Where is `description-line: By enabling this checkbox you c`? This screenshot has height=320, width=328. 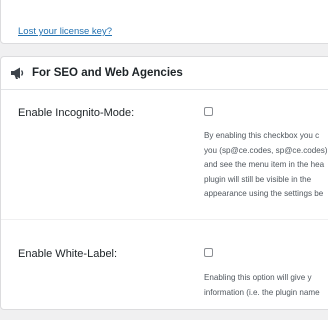
description-line: By enabling this checkbox you c is located at coordinates (262, 135).